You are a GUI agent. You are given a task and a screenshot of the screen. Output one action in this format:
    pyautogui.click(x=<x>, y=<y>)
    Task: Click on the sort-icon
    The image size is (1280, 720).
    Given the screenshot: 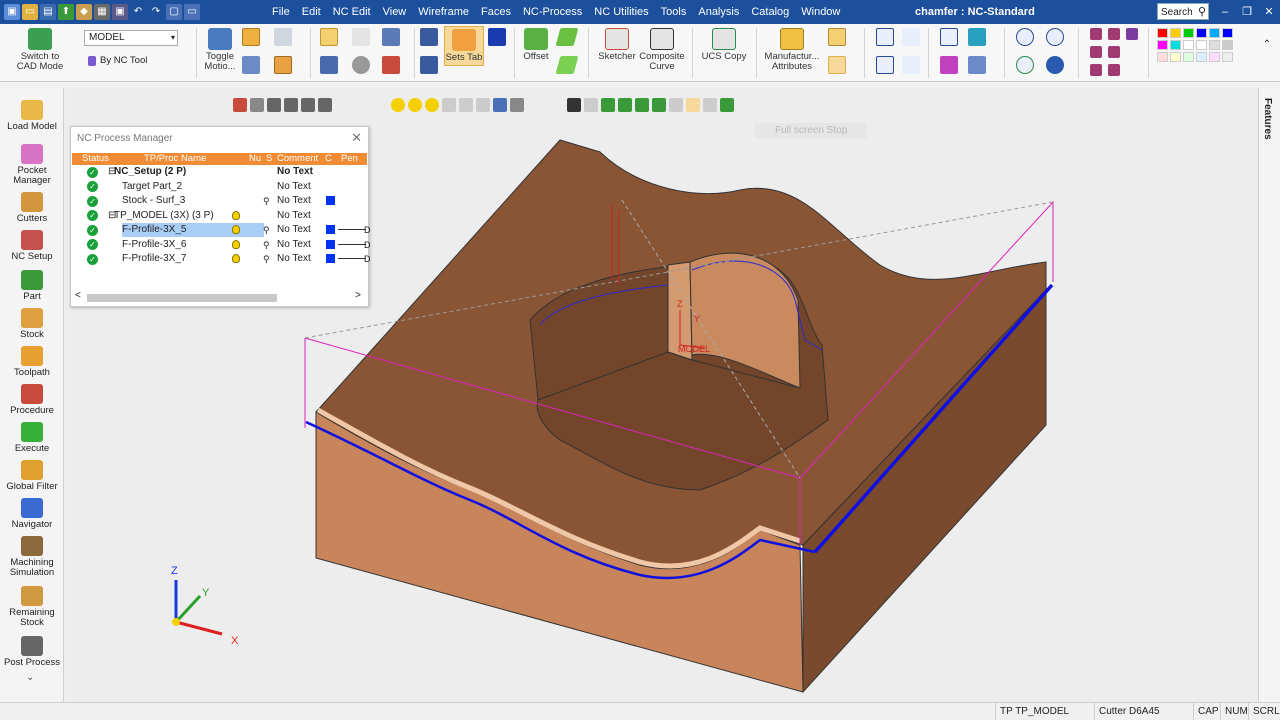 What is the action you would take?
    pyautogui.click(x=429, y=65)
    